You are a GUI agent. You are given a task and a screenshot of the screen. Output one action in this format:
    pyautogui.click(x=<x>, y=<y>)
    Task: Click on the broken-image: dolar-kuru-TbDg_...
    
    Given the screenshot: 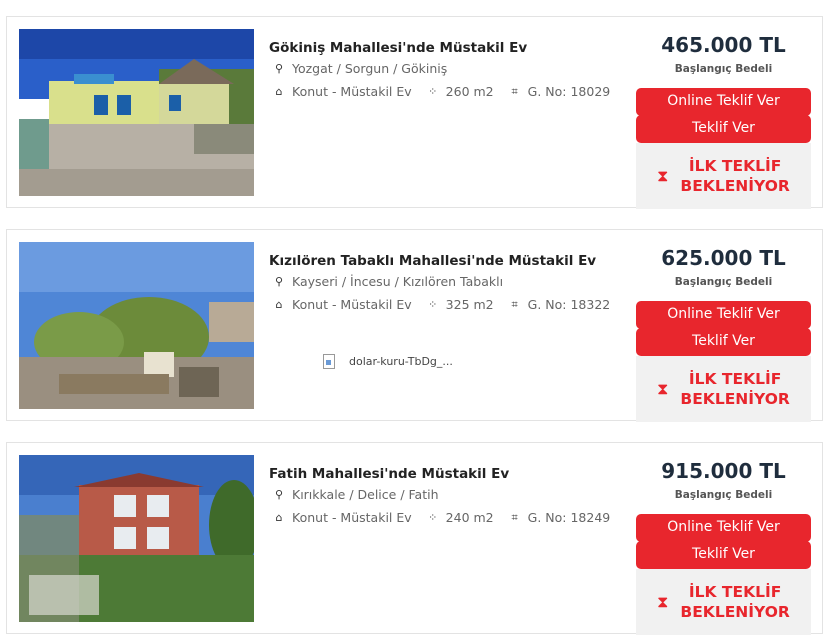 What is the action you would take?
    pyautogui.click(x=388, y=361)
    